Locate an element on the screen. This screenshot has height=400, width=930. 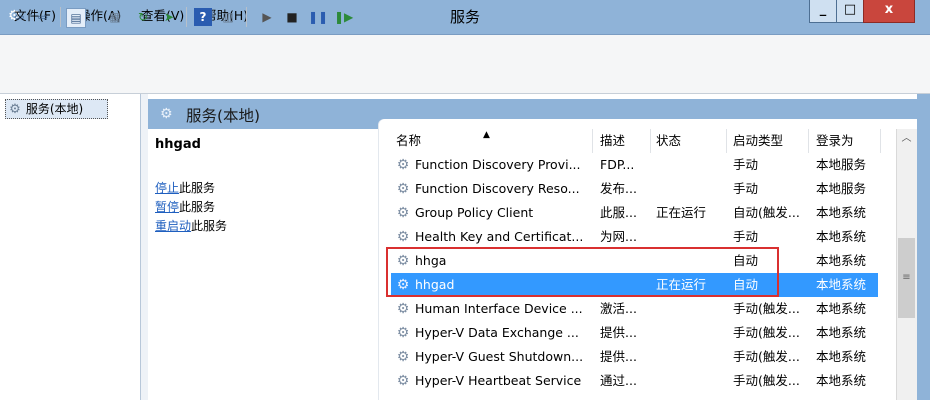
action-restart-service: 重启动此服务 is located at coordinates (191, 225).